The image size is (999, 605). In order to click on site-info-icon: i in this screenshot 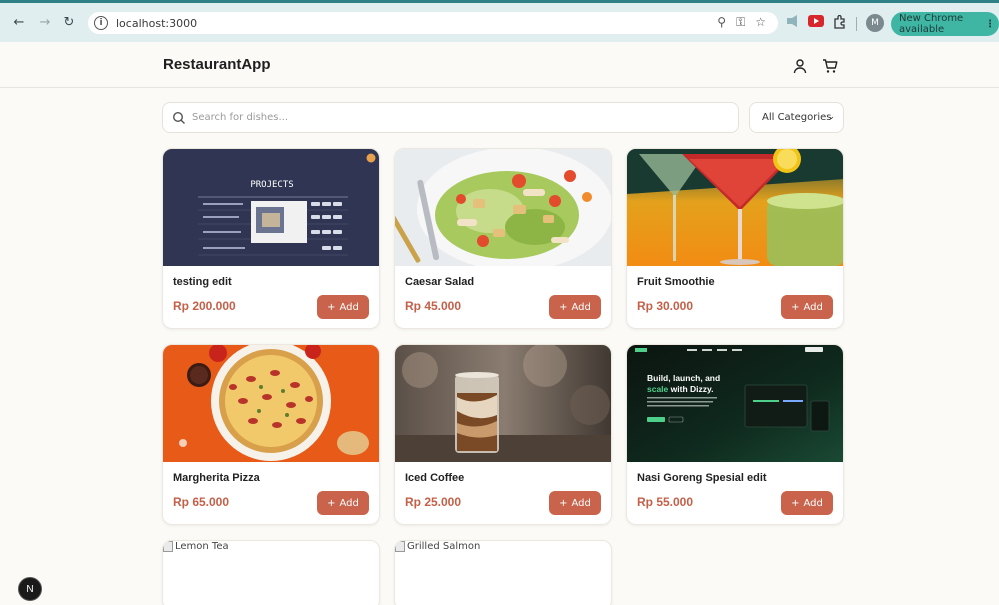, I will do `click(101, 23)`.